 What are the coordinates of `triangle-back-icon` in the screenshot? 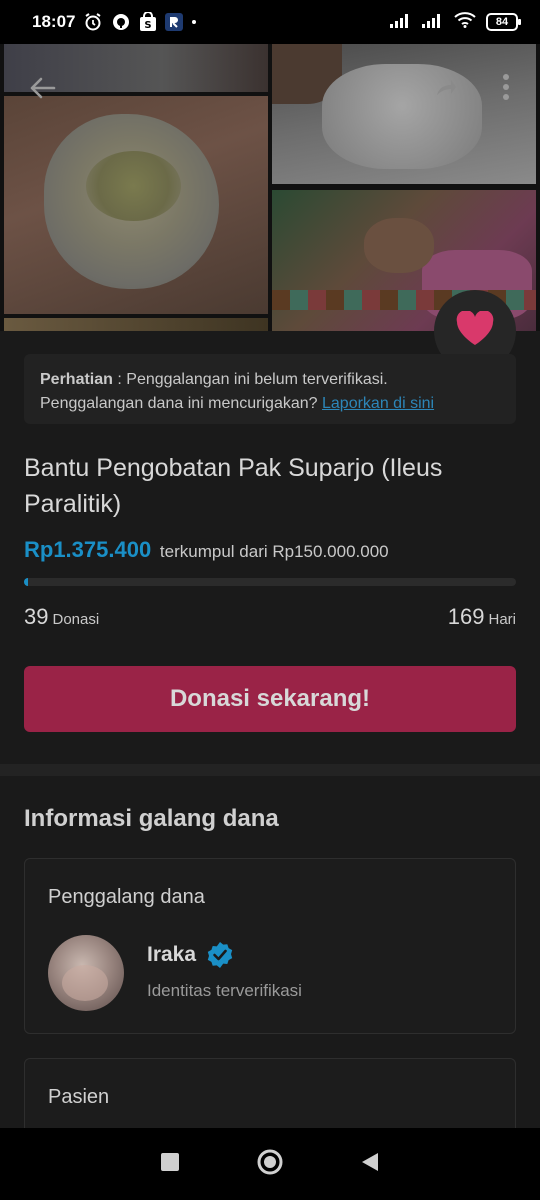 It's located at (370, 1164).